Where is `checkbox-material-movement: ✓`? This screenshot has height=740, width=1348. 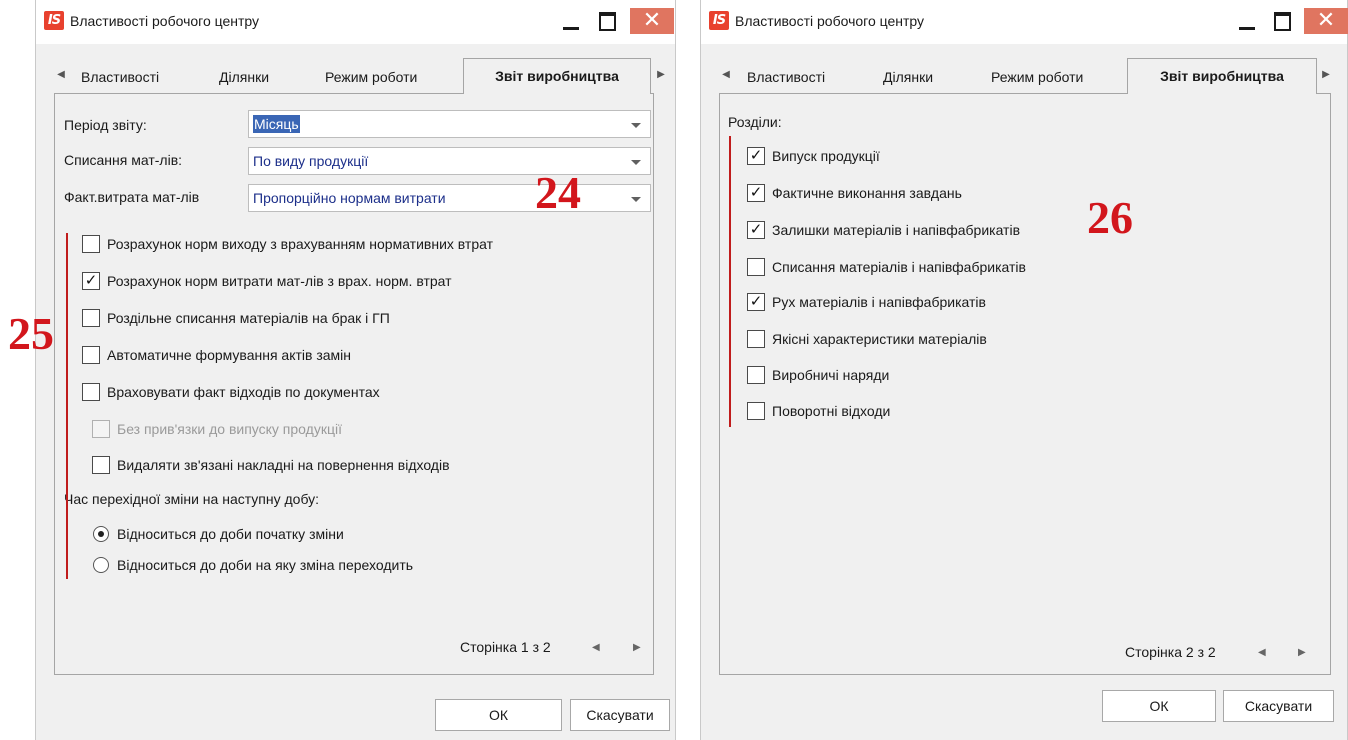
checkbox-material-movement: ✓ is located at coordinates (756, 302).